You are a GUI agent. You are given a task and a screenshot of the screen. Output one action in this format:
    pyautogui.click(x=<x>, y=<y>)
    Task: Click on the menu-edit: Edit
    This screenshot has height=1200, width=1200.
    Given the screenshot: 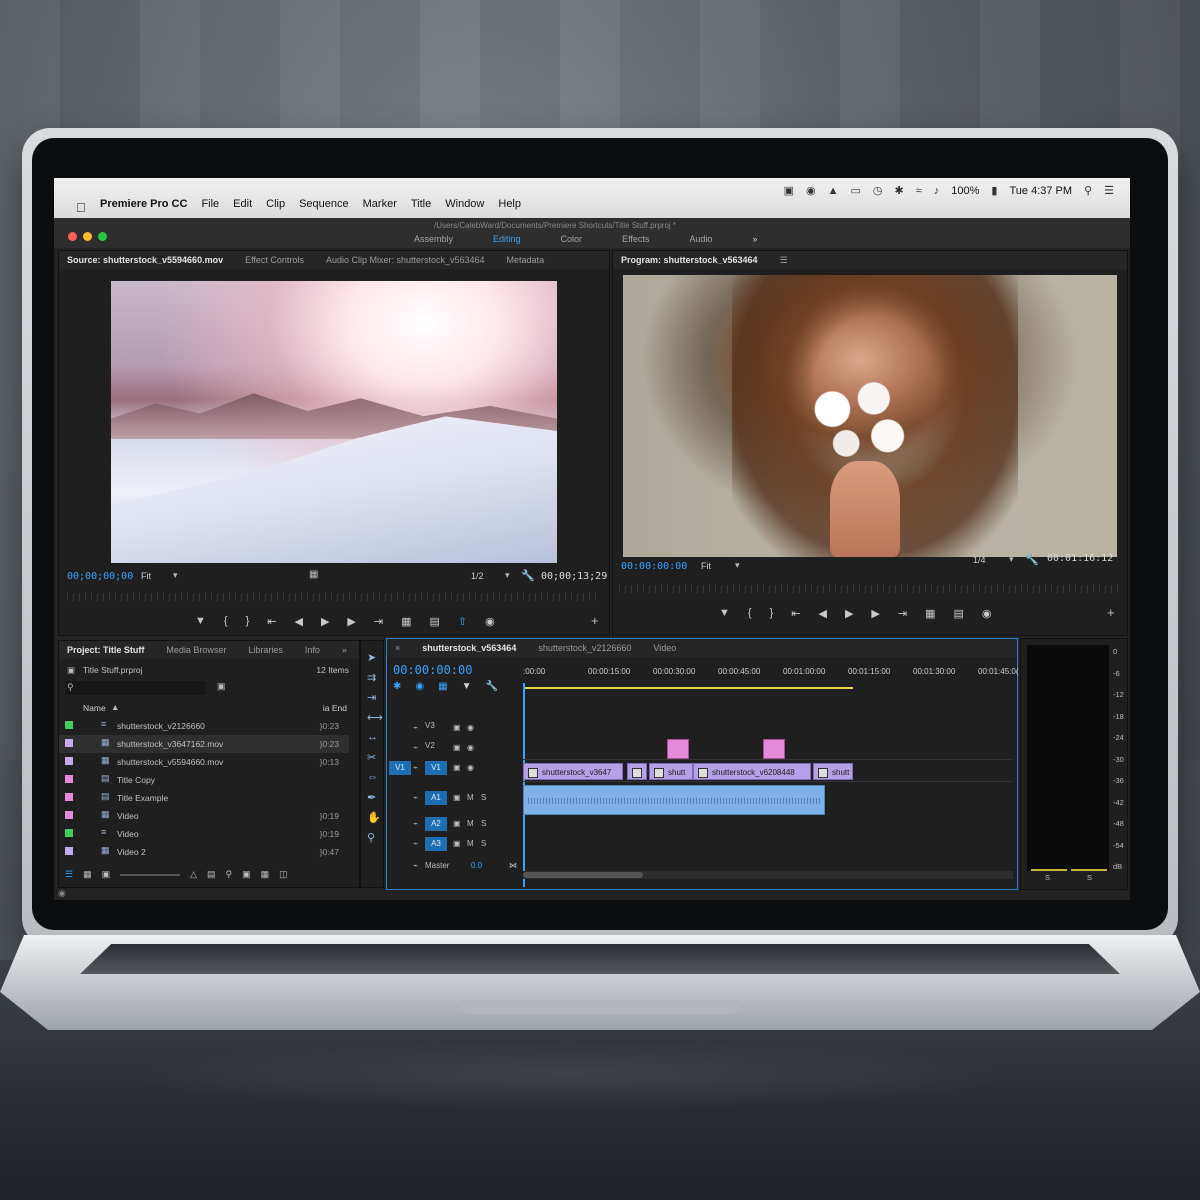 What is the action you would take?
    pyautogui.click(x=242, y=204)
    